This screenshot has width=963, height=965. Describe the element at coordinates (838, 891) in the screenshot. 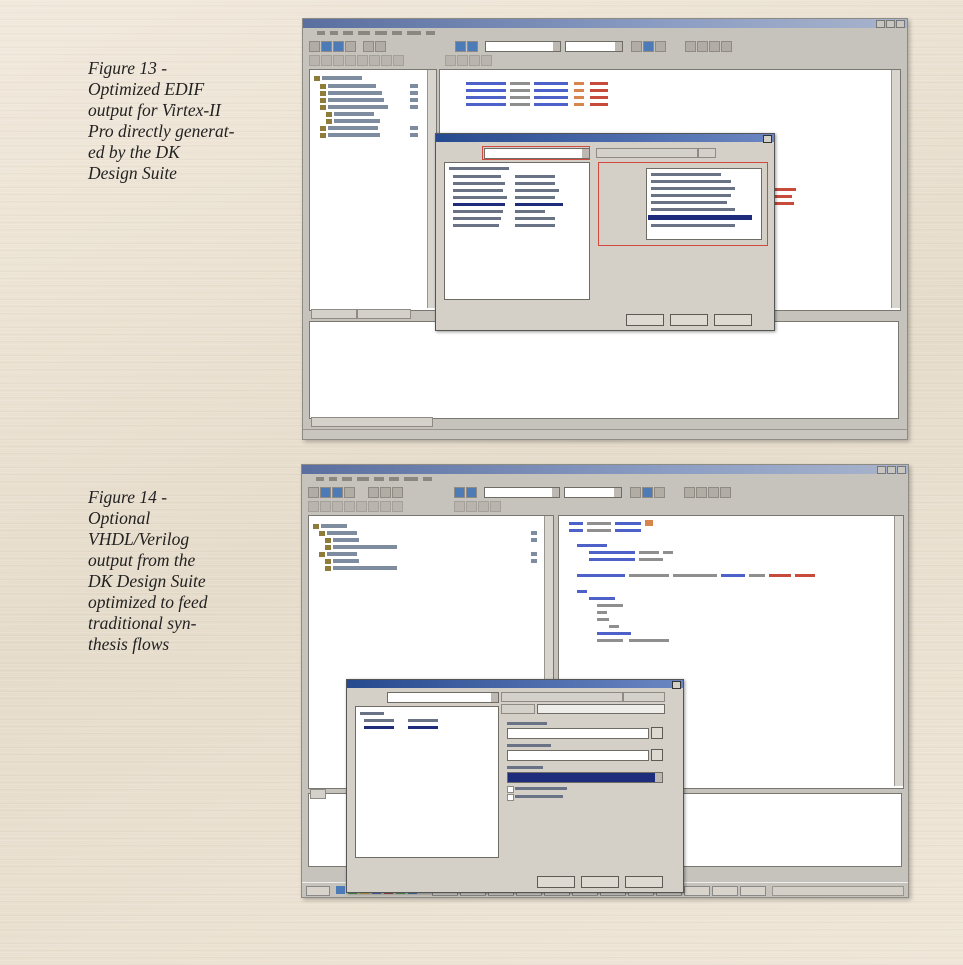

I see `system-tray` at that location.